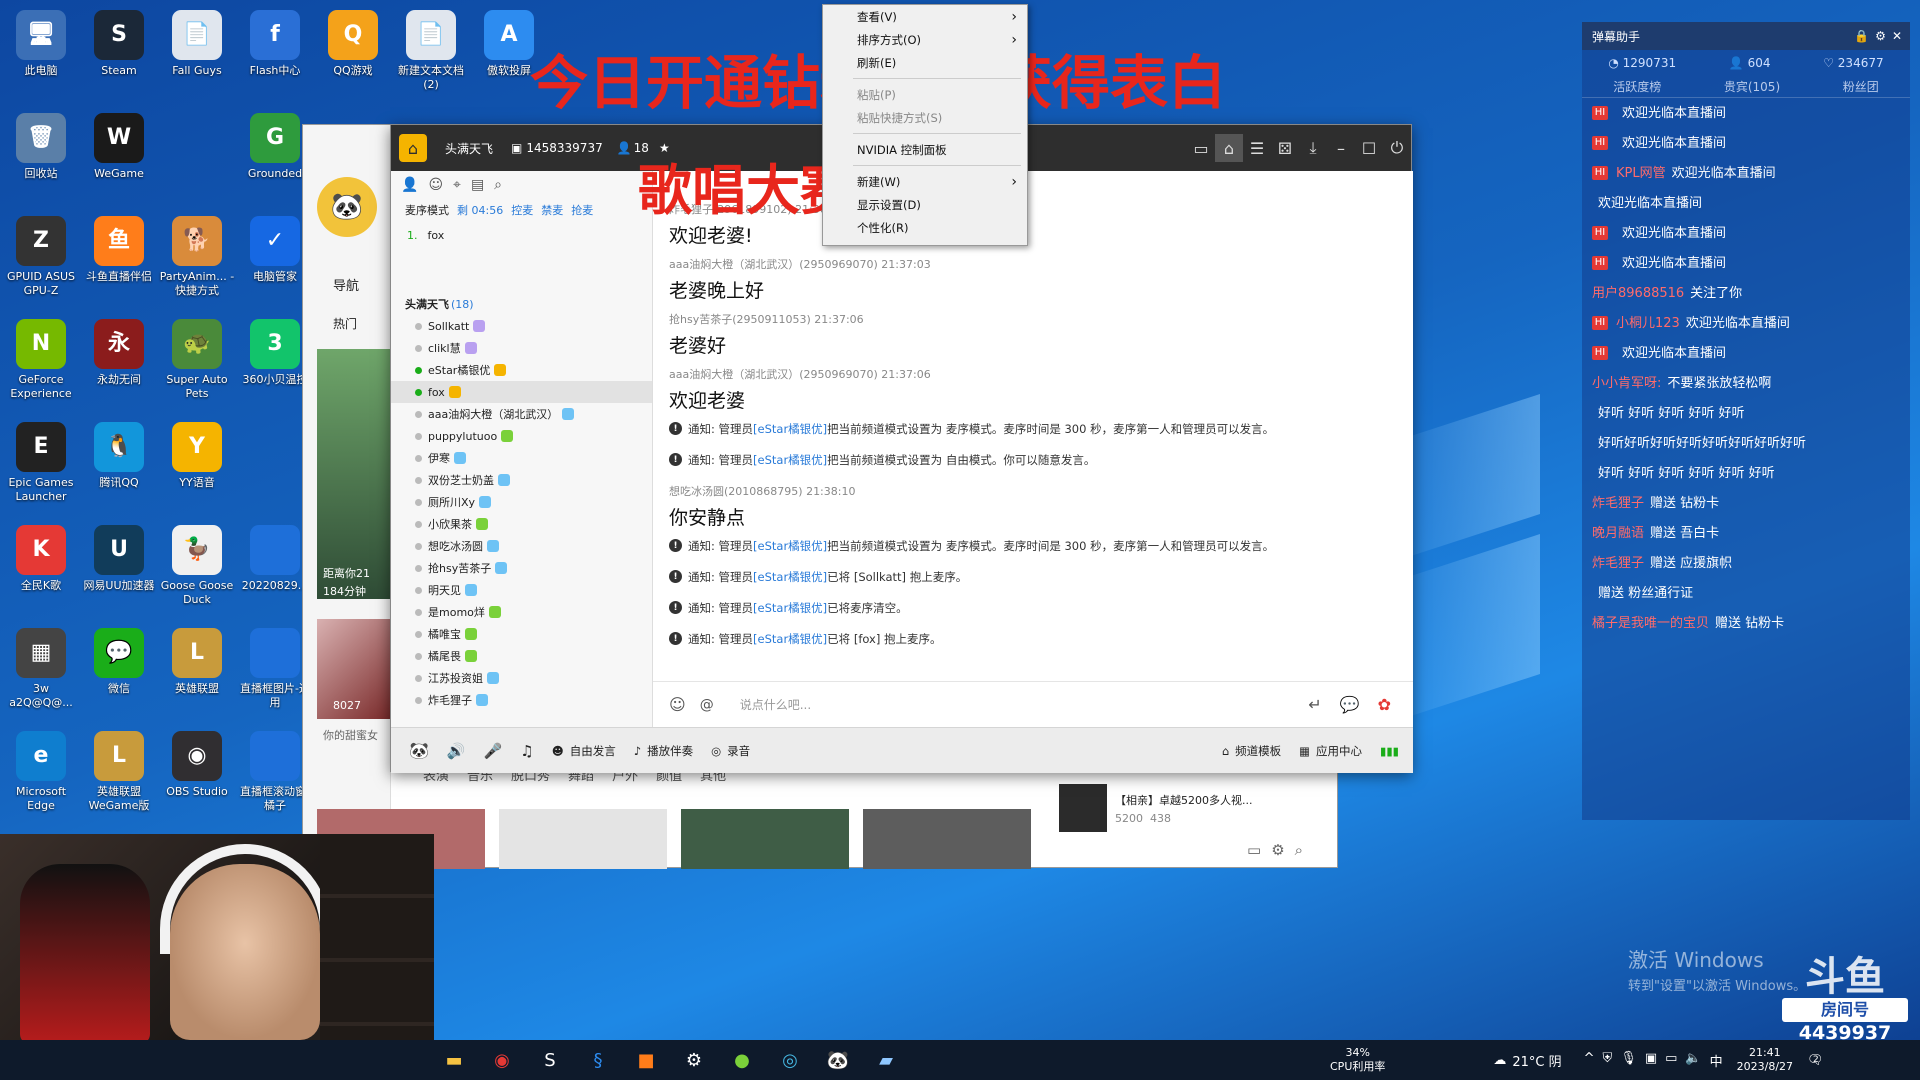  Describe the element at coordinates (456, 751) in the screenshot. I see `speaker-icon: 🔊` at that location.